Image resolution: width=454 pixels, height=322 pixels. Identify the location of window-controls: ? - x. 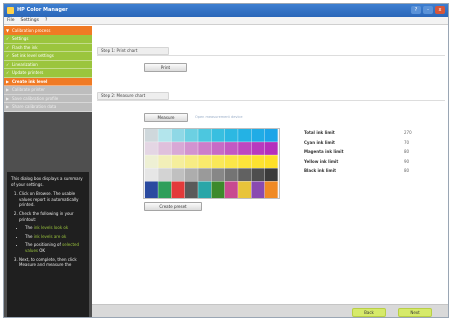
(428, 10).